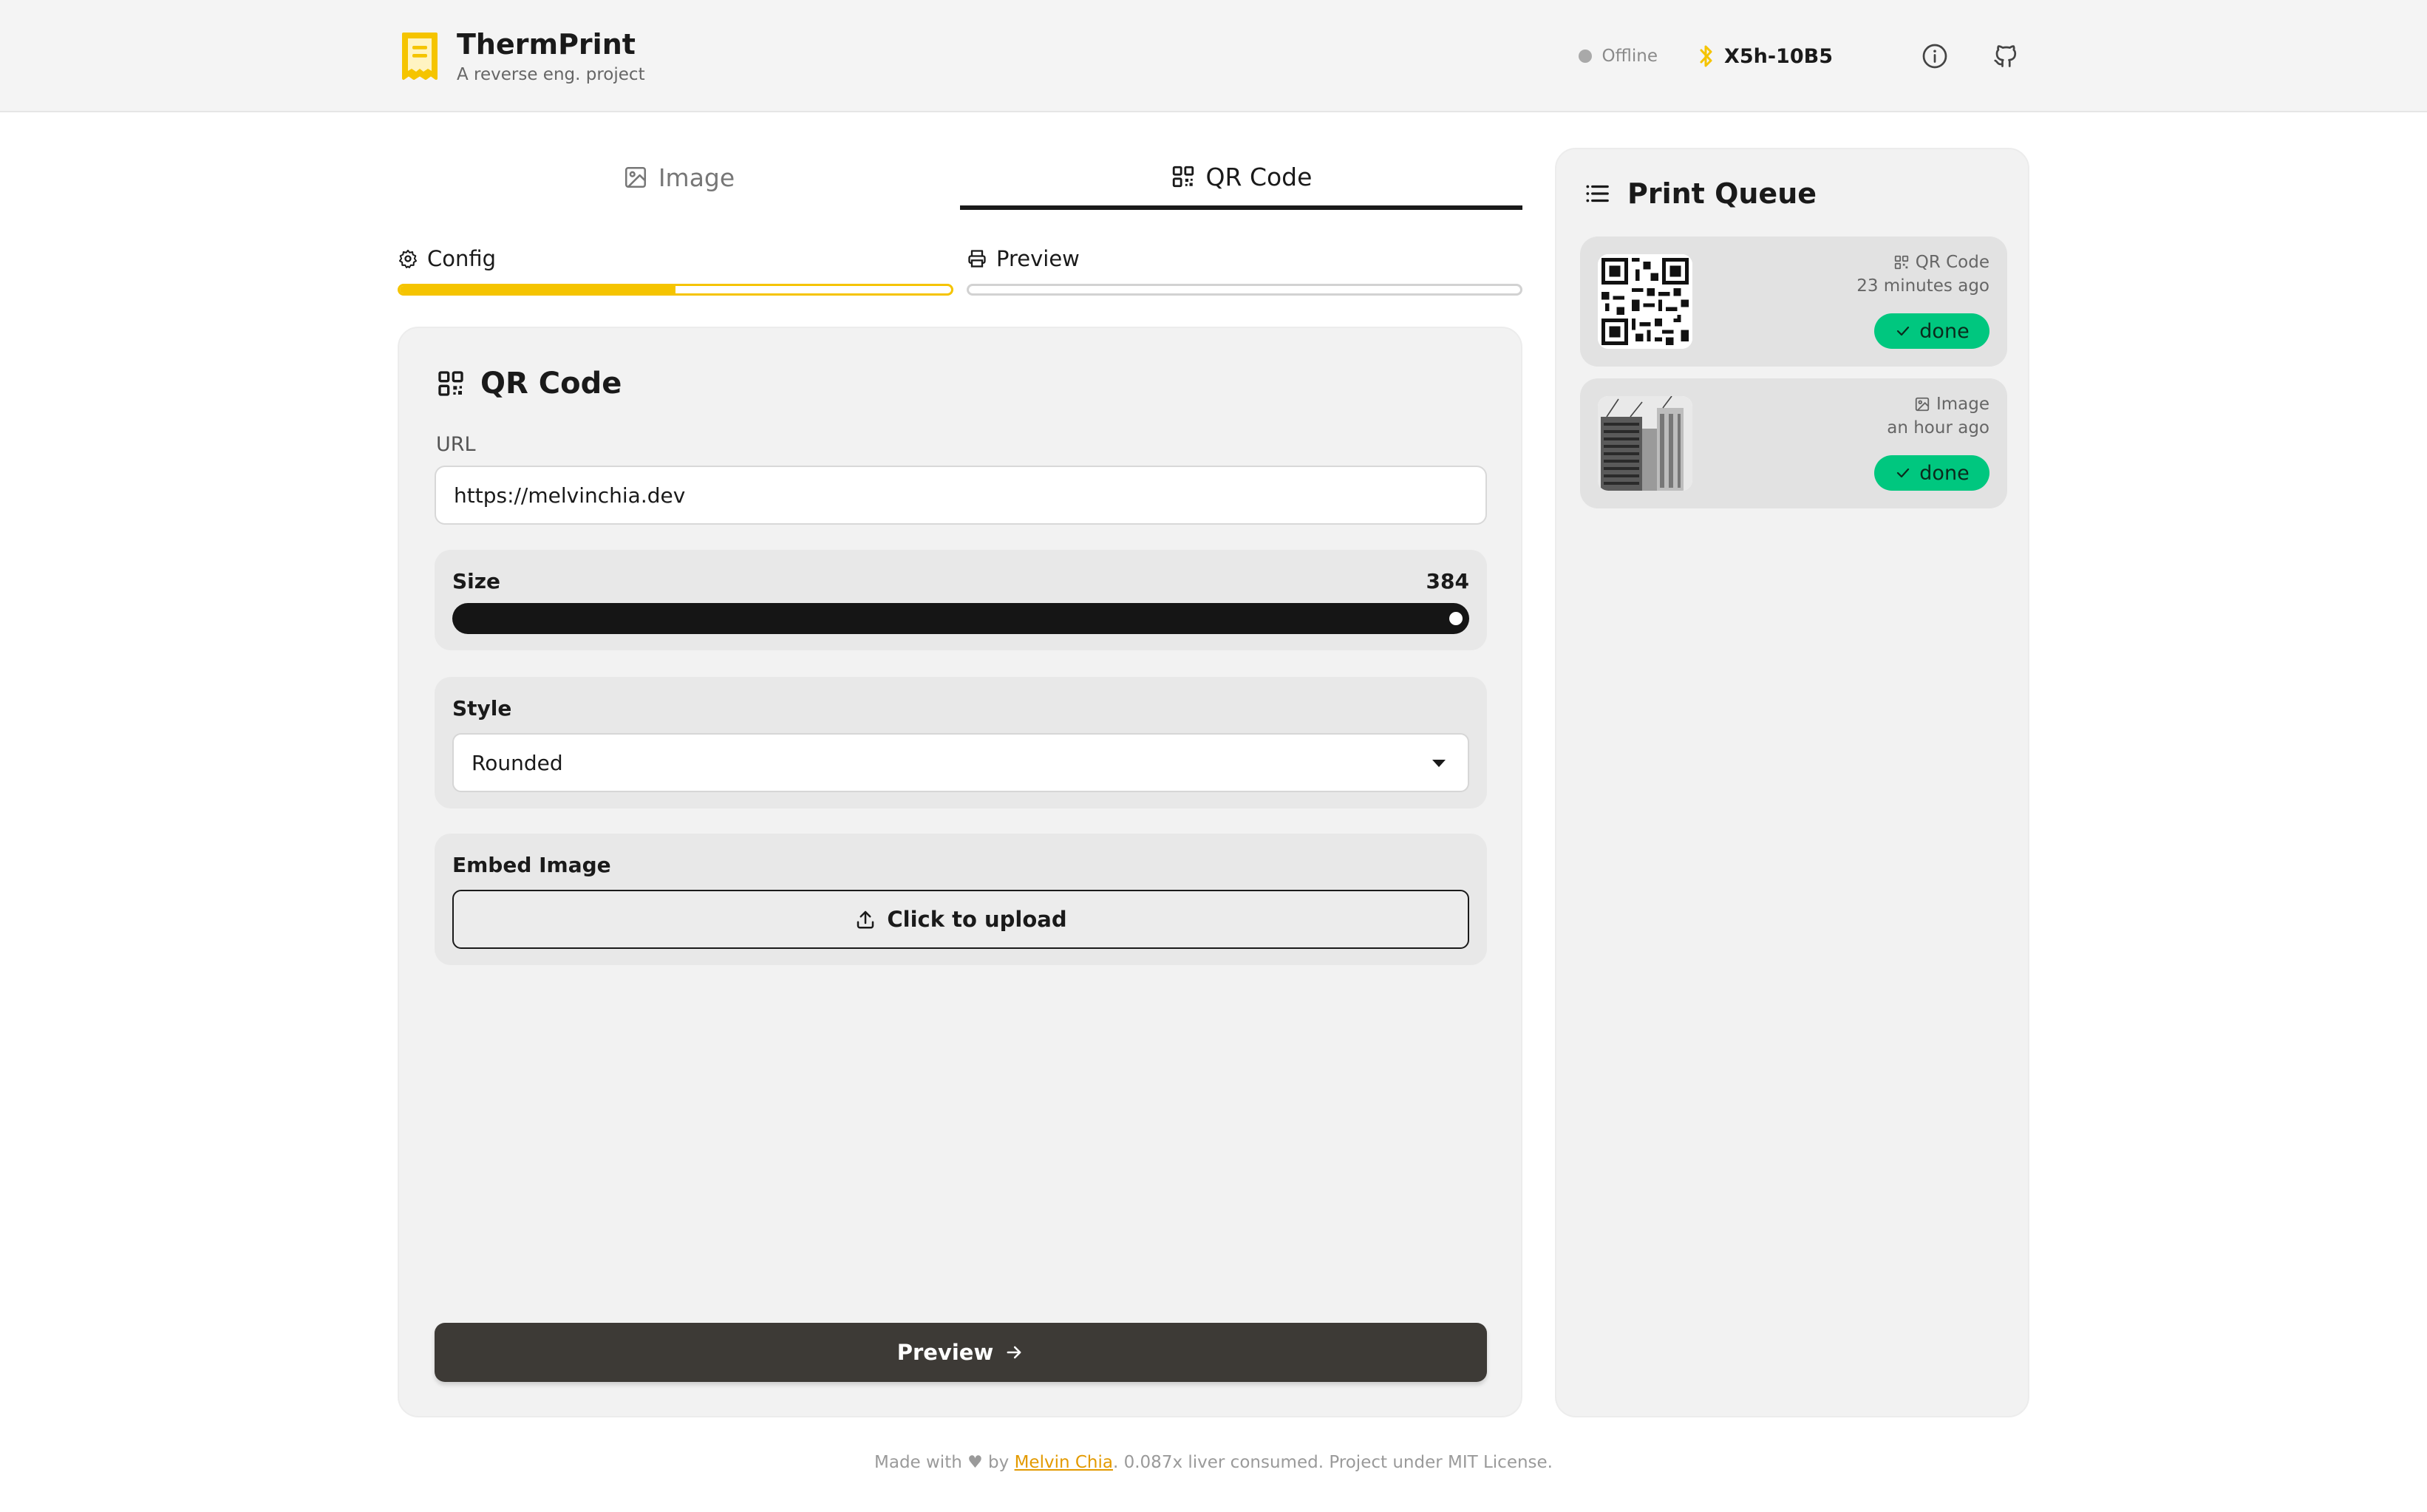  Describe the element at coordinates (977, 920) in the screenshot. I see `upload-label: Click to upload` at that location.